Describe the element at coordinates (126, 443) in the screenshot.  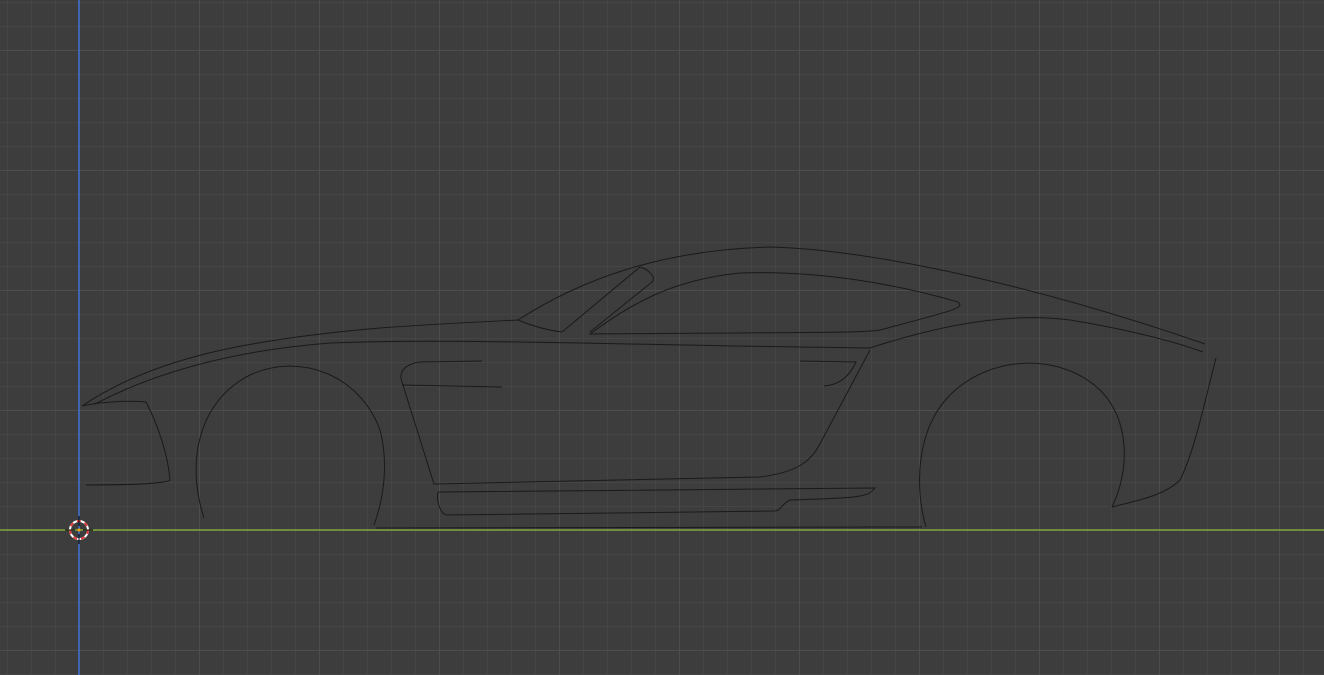
I see `front-nose` at that location.